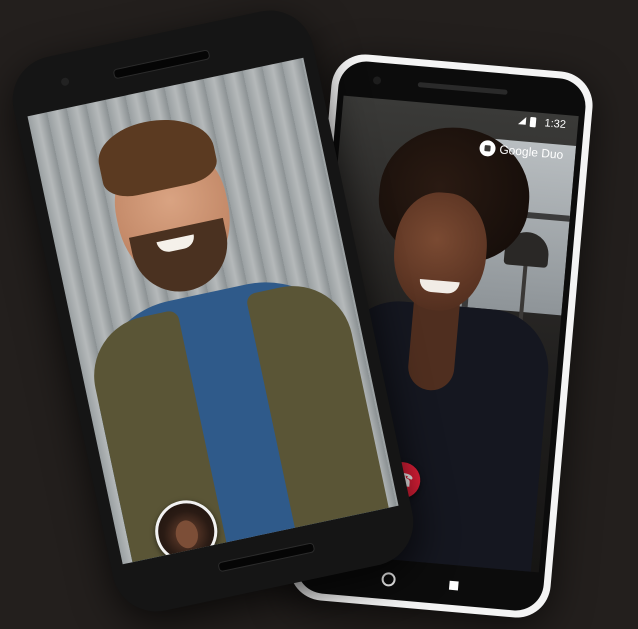 This screenshot has width=638, height=629. I want to click on bottom-speaker-grille, so click(266, 557).